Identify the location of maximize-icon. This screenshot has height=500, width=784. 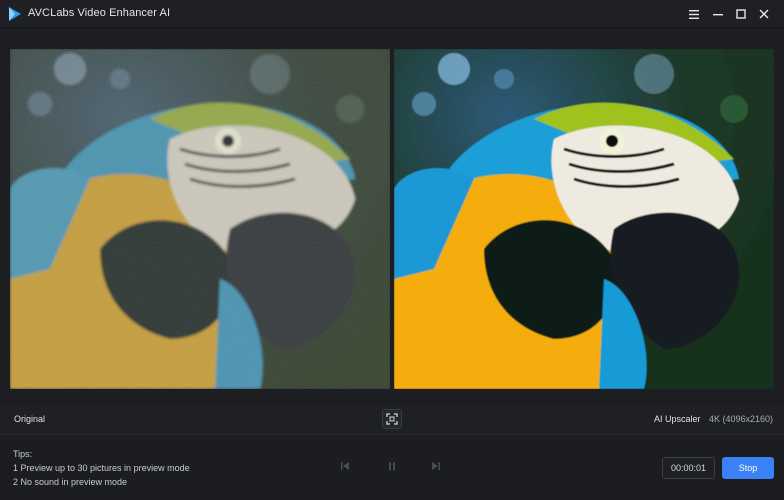
(741, 14).